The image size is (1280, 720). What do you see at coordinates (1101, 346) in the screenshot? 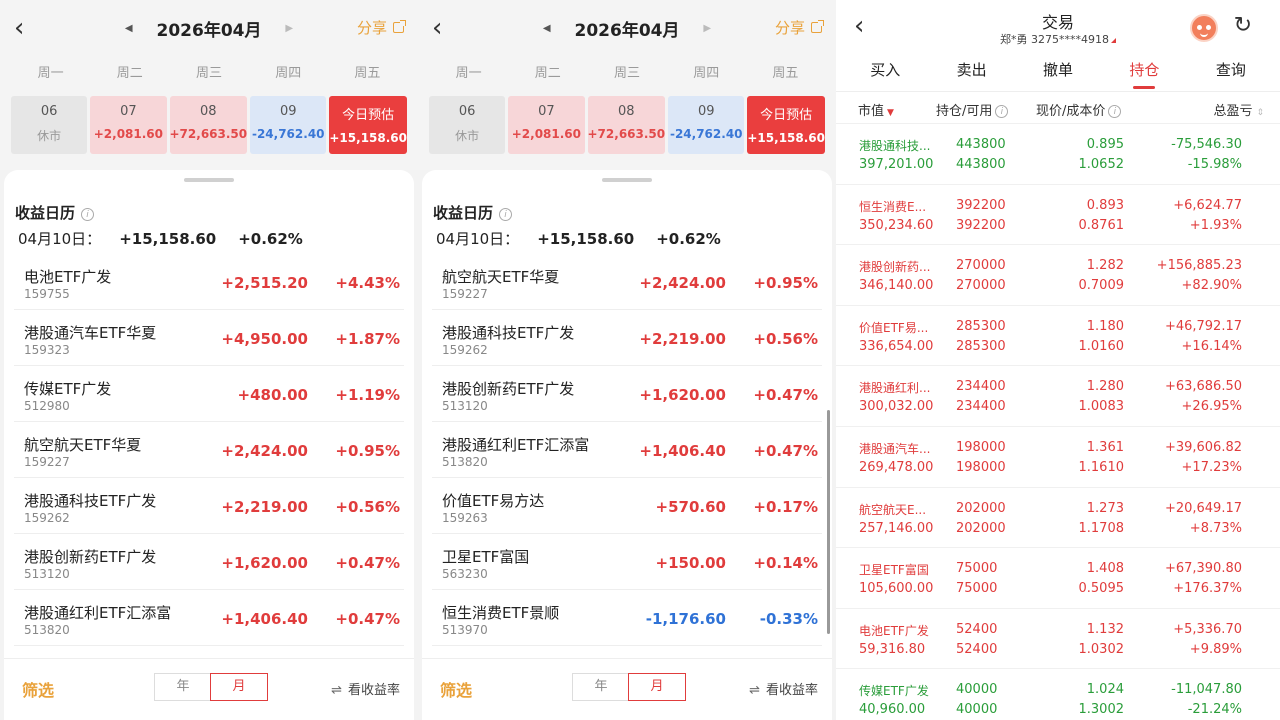
I see `cost-price: 1.0160` at bounding box center [1101, 346].